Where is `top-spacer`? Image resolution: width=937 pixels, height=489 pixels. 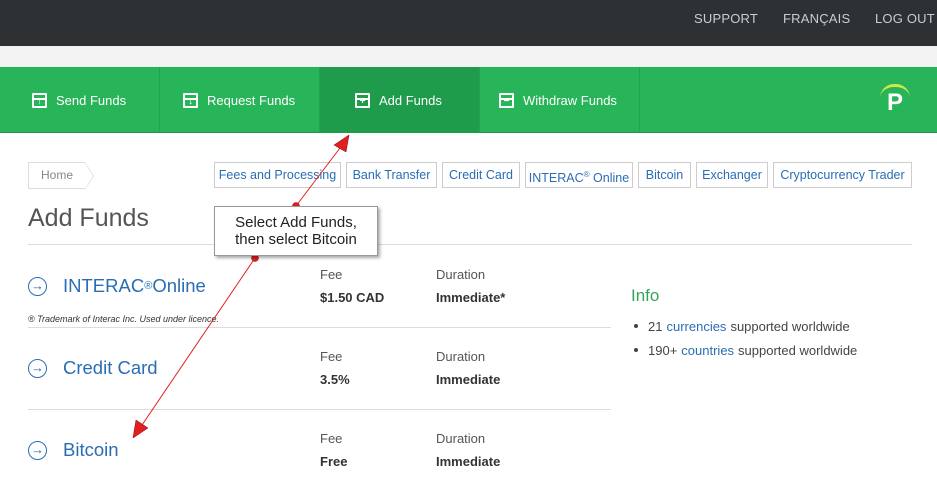 top-spacer is located at coordinates (468, 56).